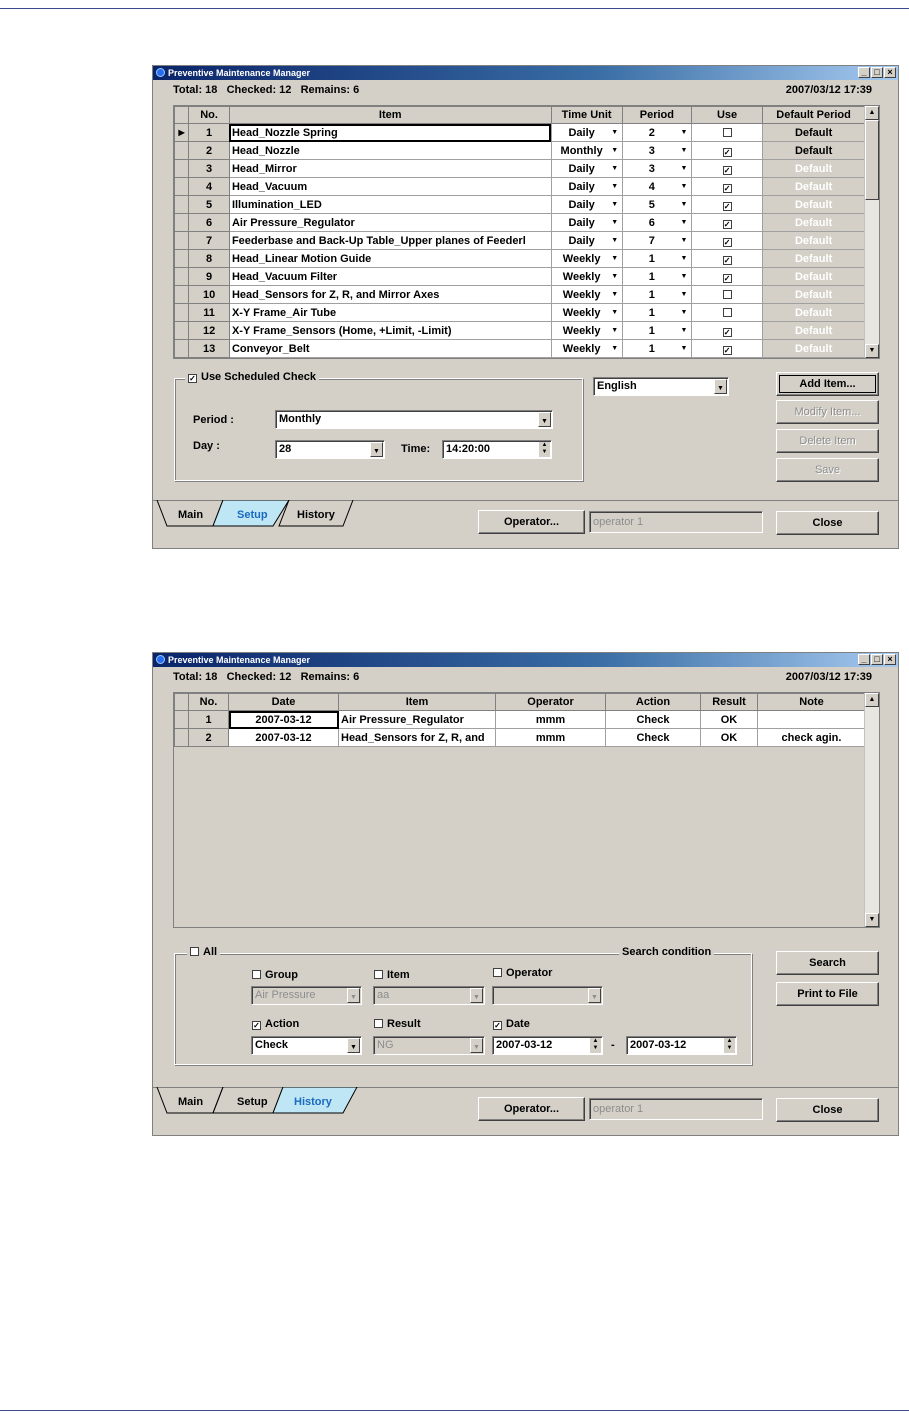  I want to click on grid-scrollbar: ▲ ▼, so click(871, 810).